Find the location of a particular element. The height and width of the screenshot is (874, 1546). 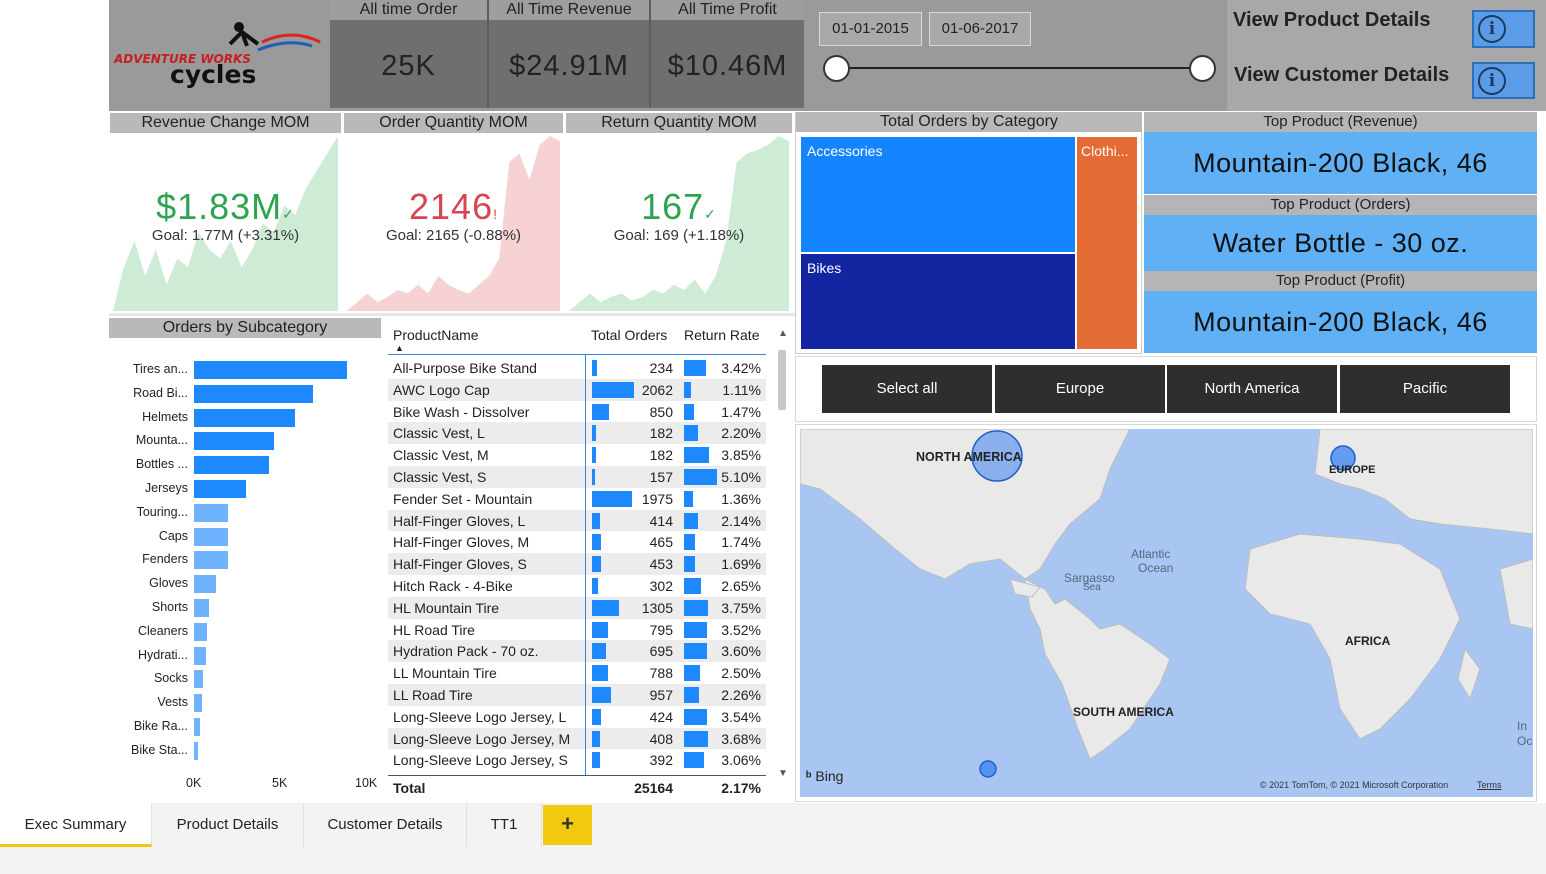

tab-tt1: TT1 is located at coordinates (504, 825).